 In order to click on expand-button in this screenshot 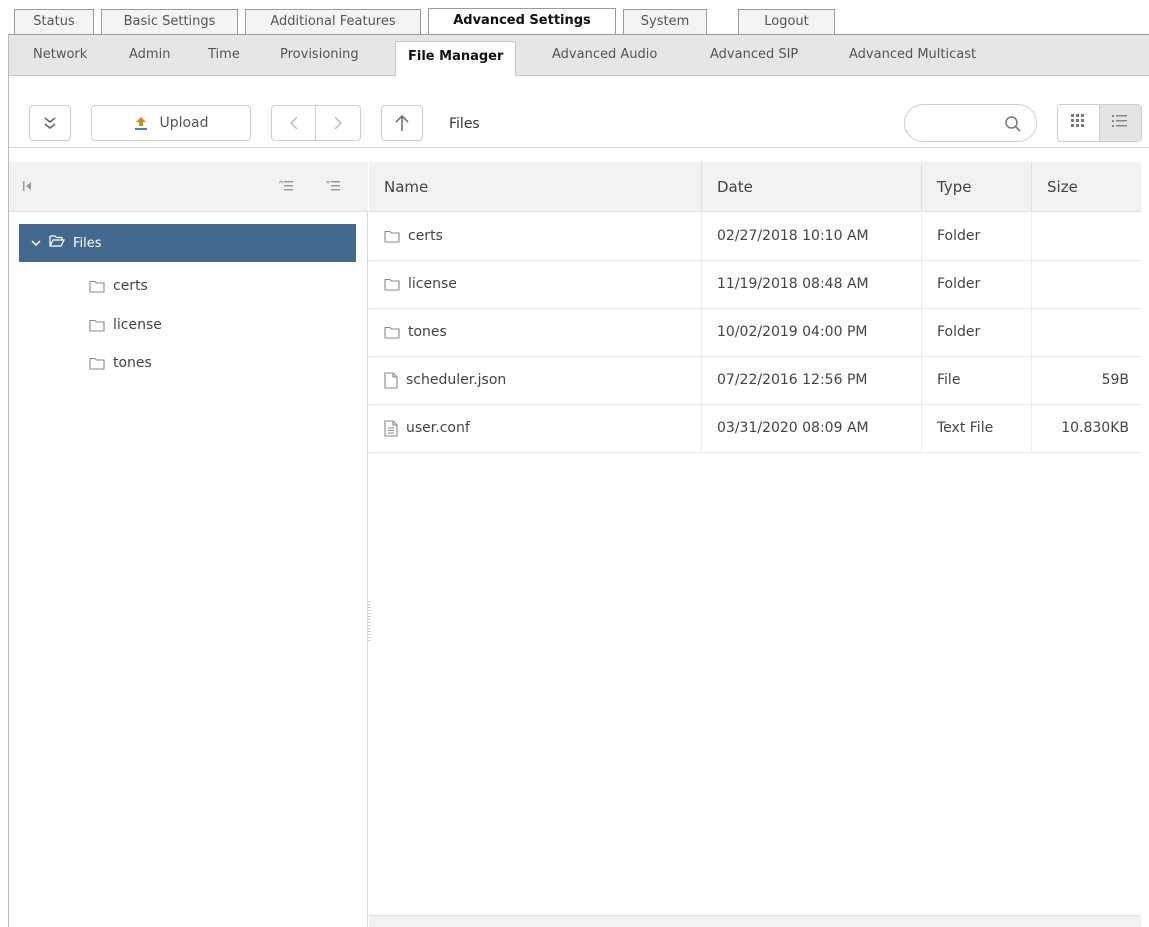, I will do `click(50, 123)`.